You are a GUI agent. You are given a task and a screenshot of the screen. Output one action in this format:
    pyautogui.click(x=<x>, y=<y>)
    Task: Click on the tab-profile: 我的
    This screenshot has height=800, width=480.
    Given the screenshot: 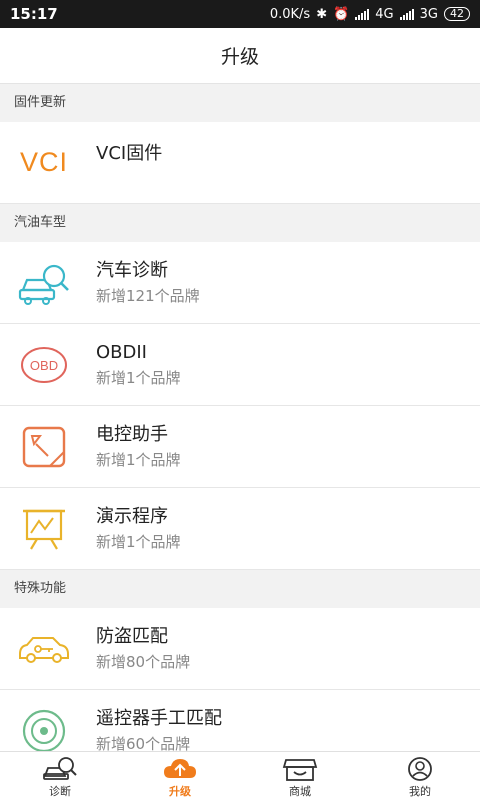 What is the action you would take?
    pyautogui.click(x=420, y=776)
    